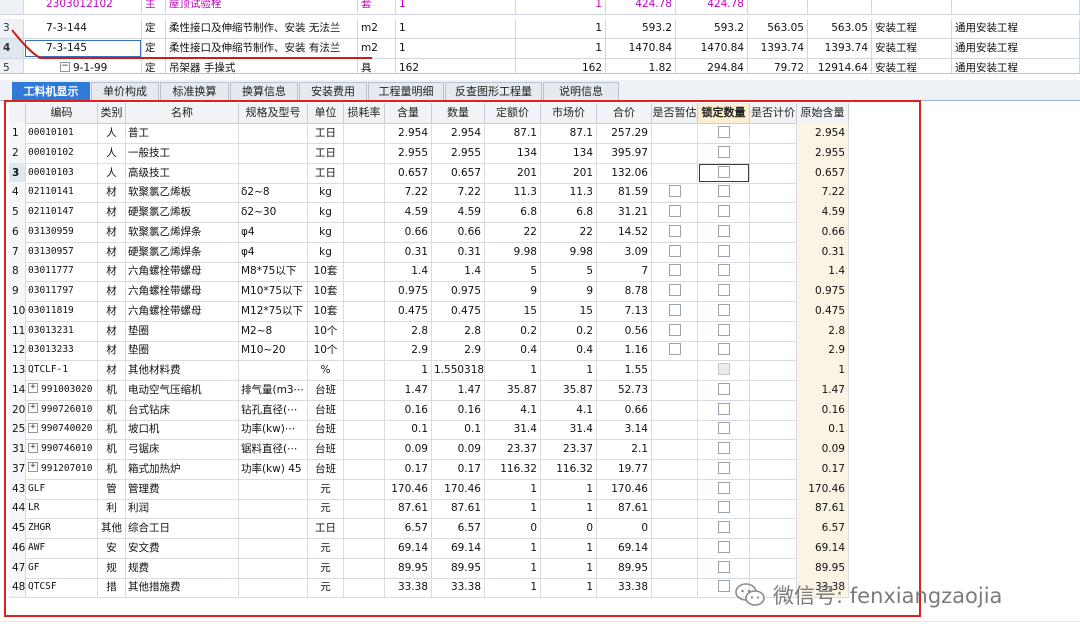 Image resolution: width=1080 pixels, height=644 pixels. Describe the element at coordinates (458, 271) in the screenshot. I see `cell-qty: 1.4` at that location.